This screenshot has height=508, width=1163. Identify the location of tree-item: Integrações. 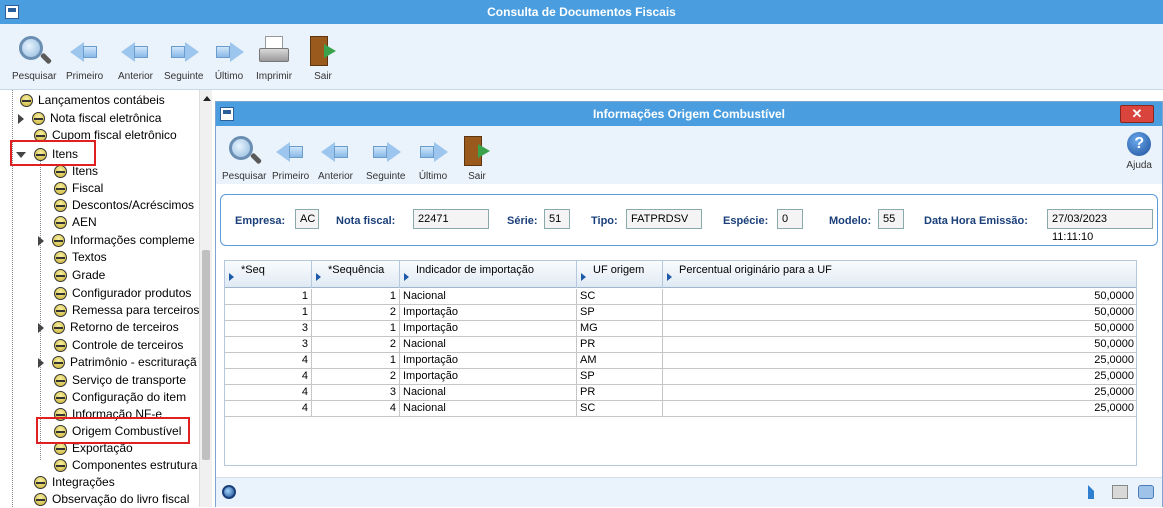
(74, 482).